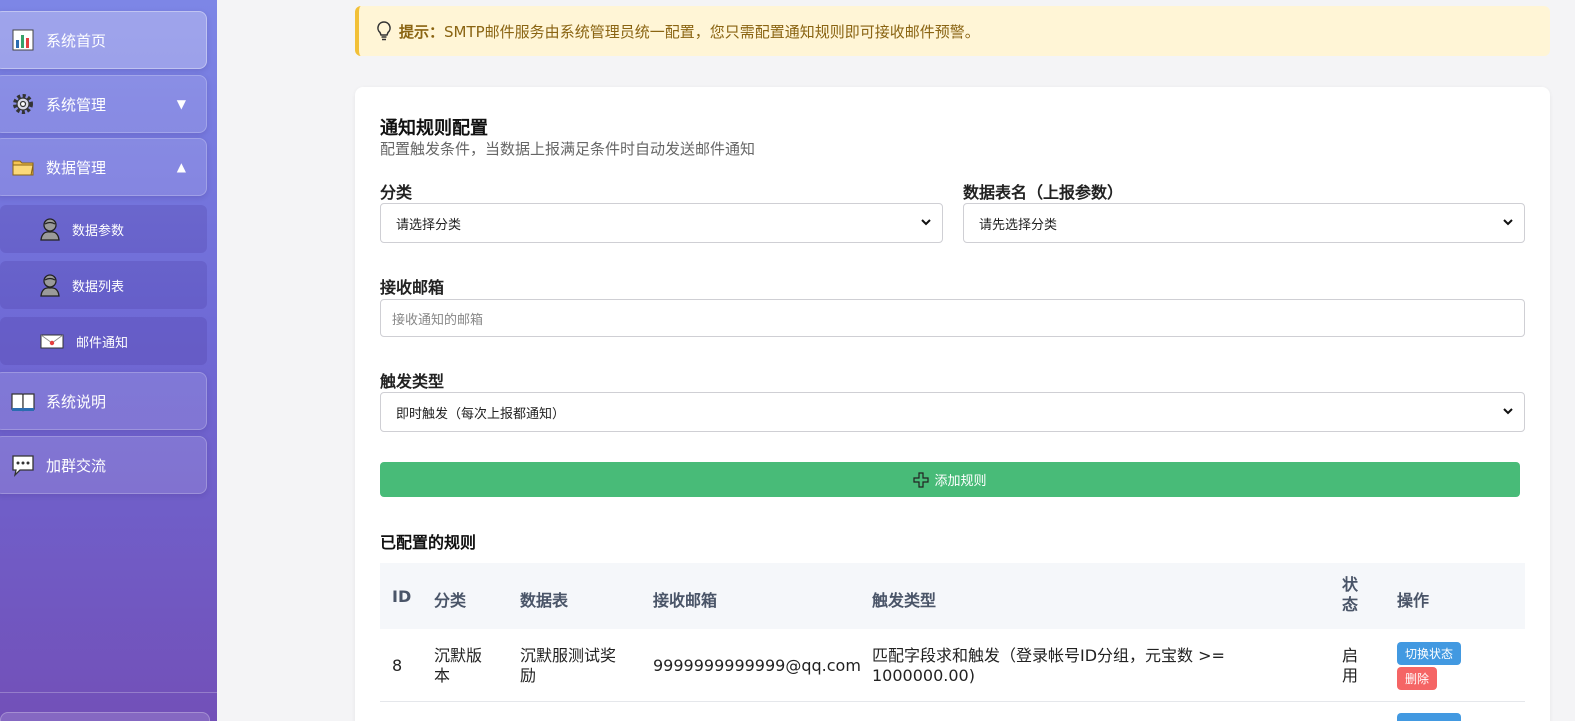  I want to click on tip-text: SMTP邮件服务由系统管理员统一配置，您只需配置通知规则即可接收邮件预警。, so click(712, 31).